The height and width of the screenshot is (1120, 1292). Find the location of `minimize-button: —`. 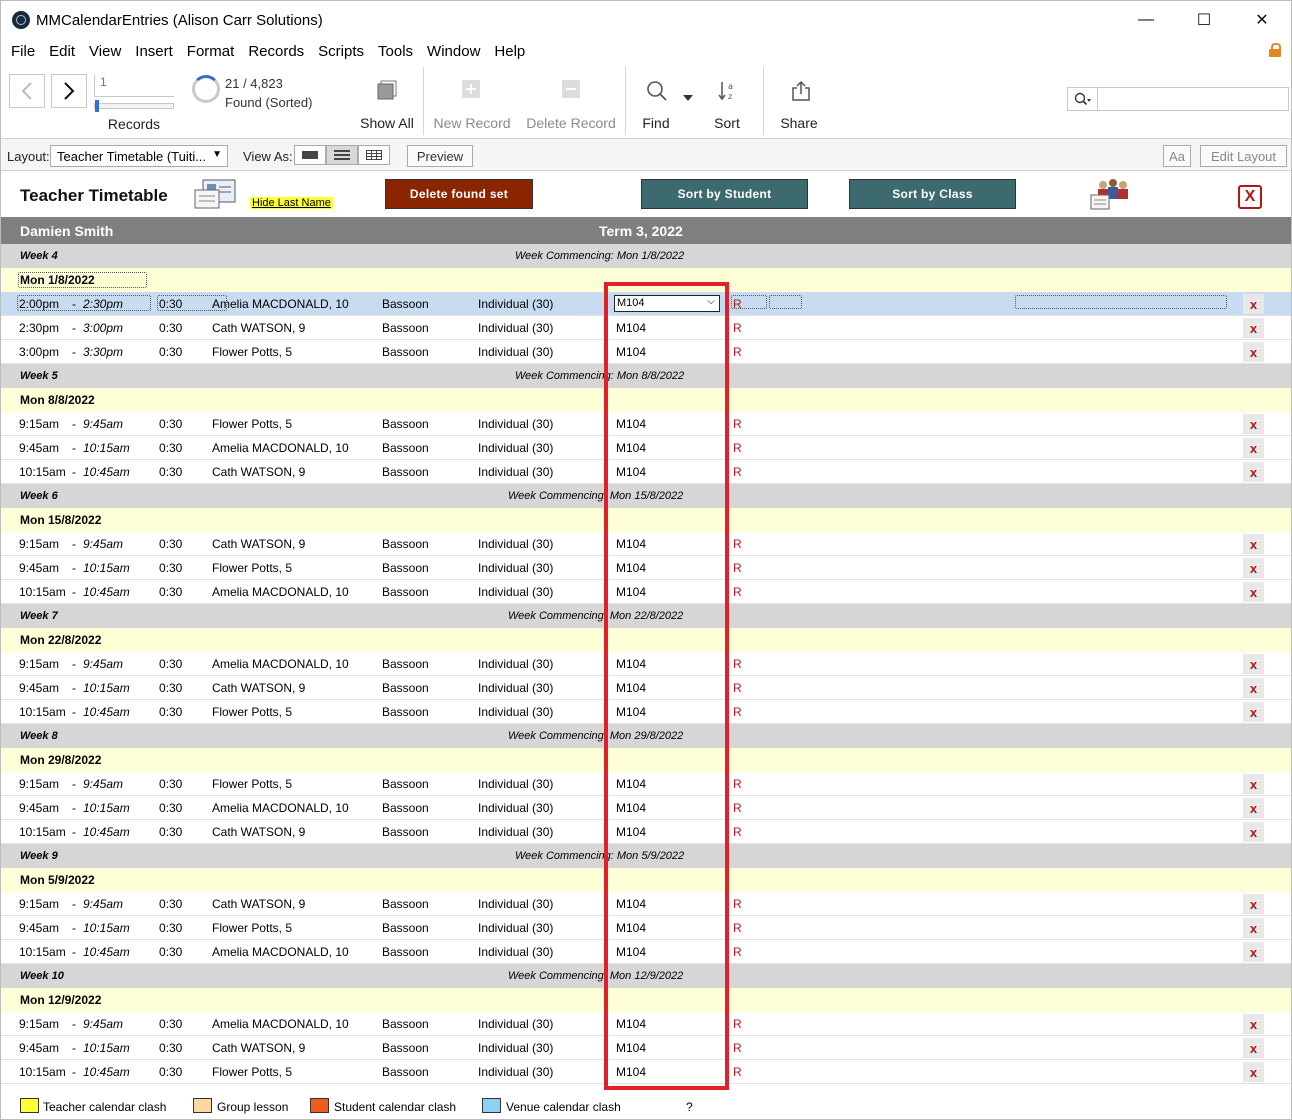

minimize-button: — is located at coordinates (1146, 20).